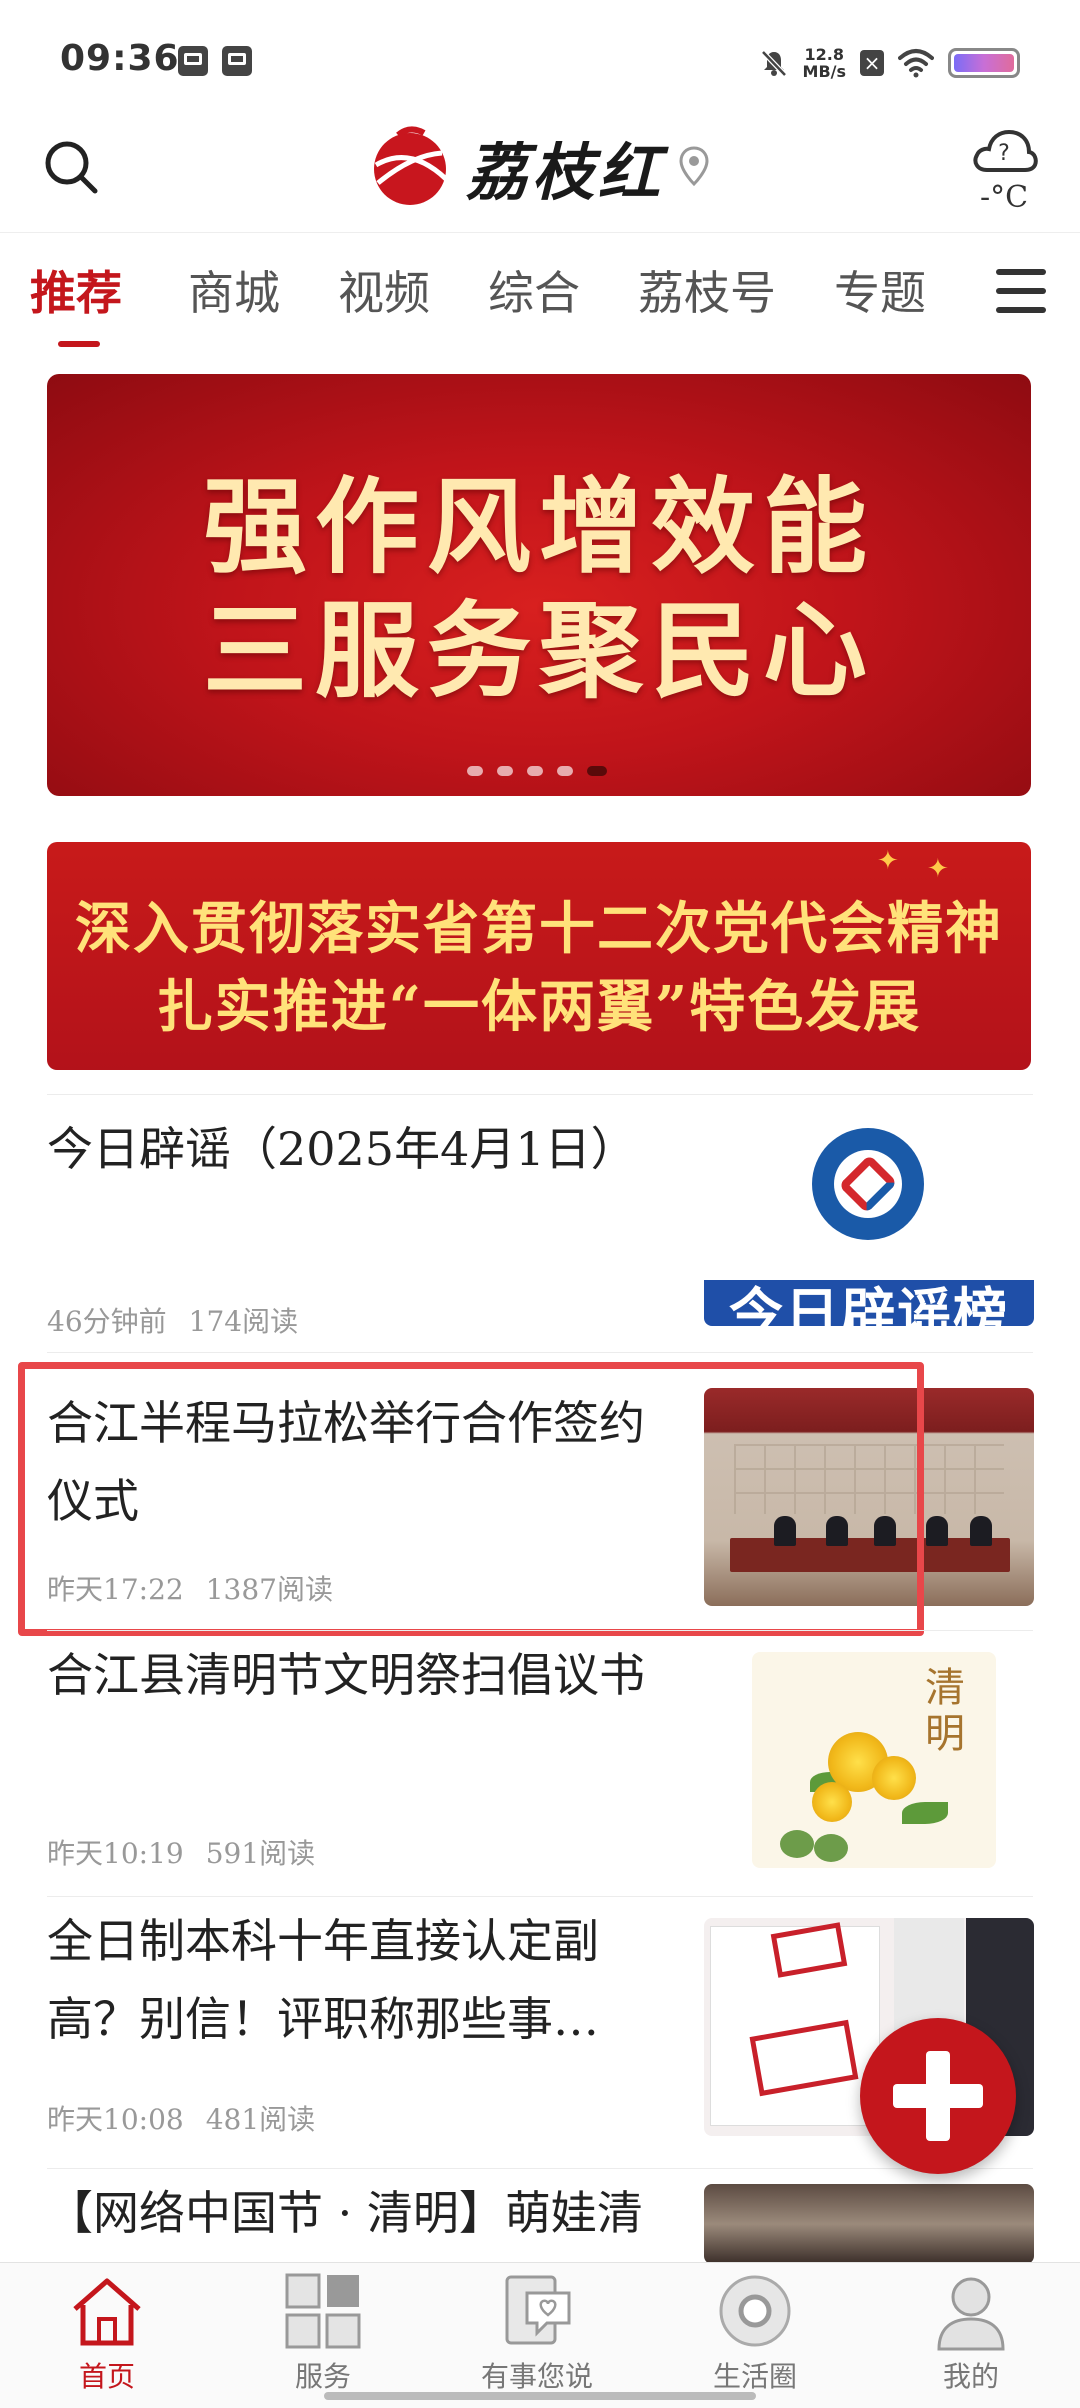 This screenshot has width=1080, height=2408. Describe the element at coordinates (540, 2396) in the screenshot. I see `gesture-home-bar` at that location.